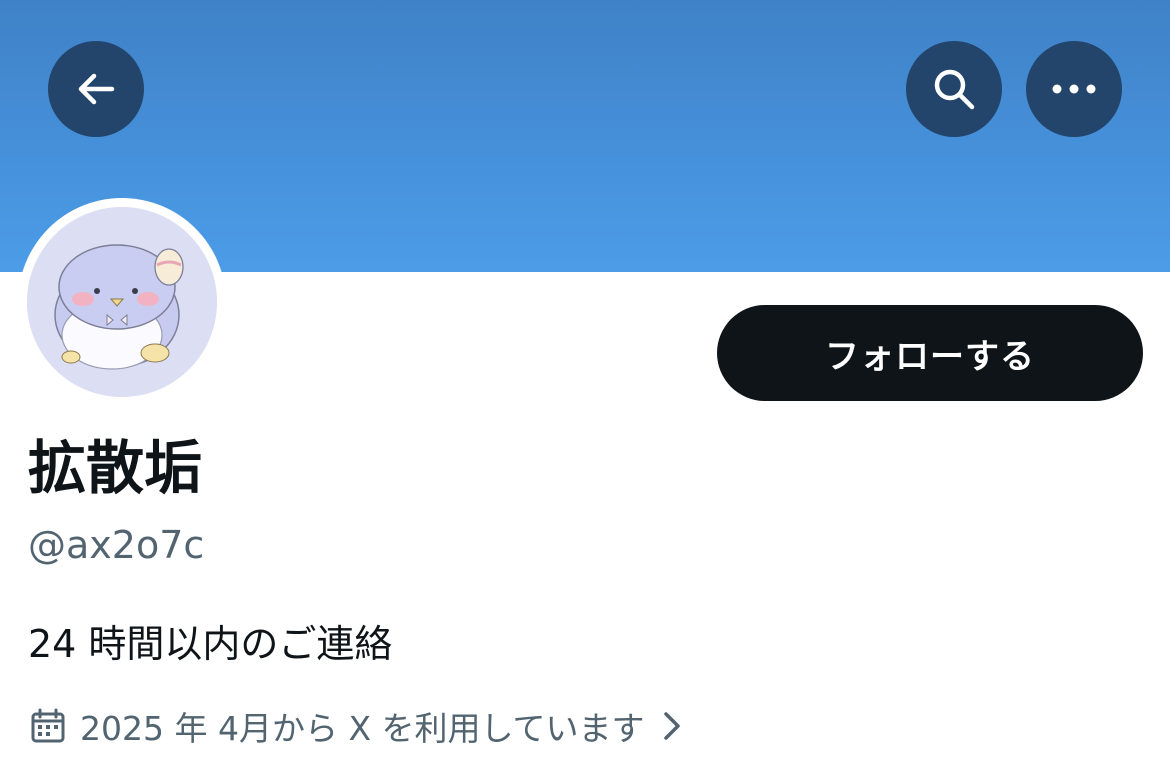 The image size is (1170, 766). What do you see at coordinates (362, 728) in the screenshot?
I see `joined-date-text: 2025 年 4月から X を利用しています` at bounding box center [362, 728].